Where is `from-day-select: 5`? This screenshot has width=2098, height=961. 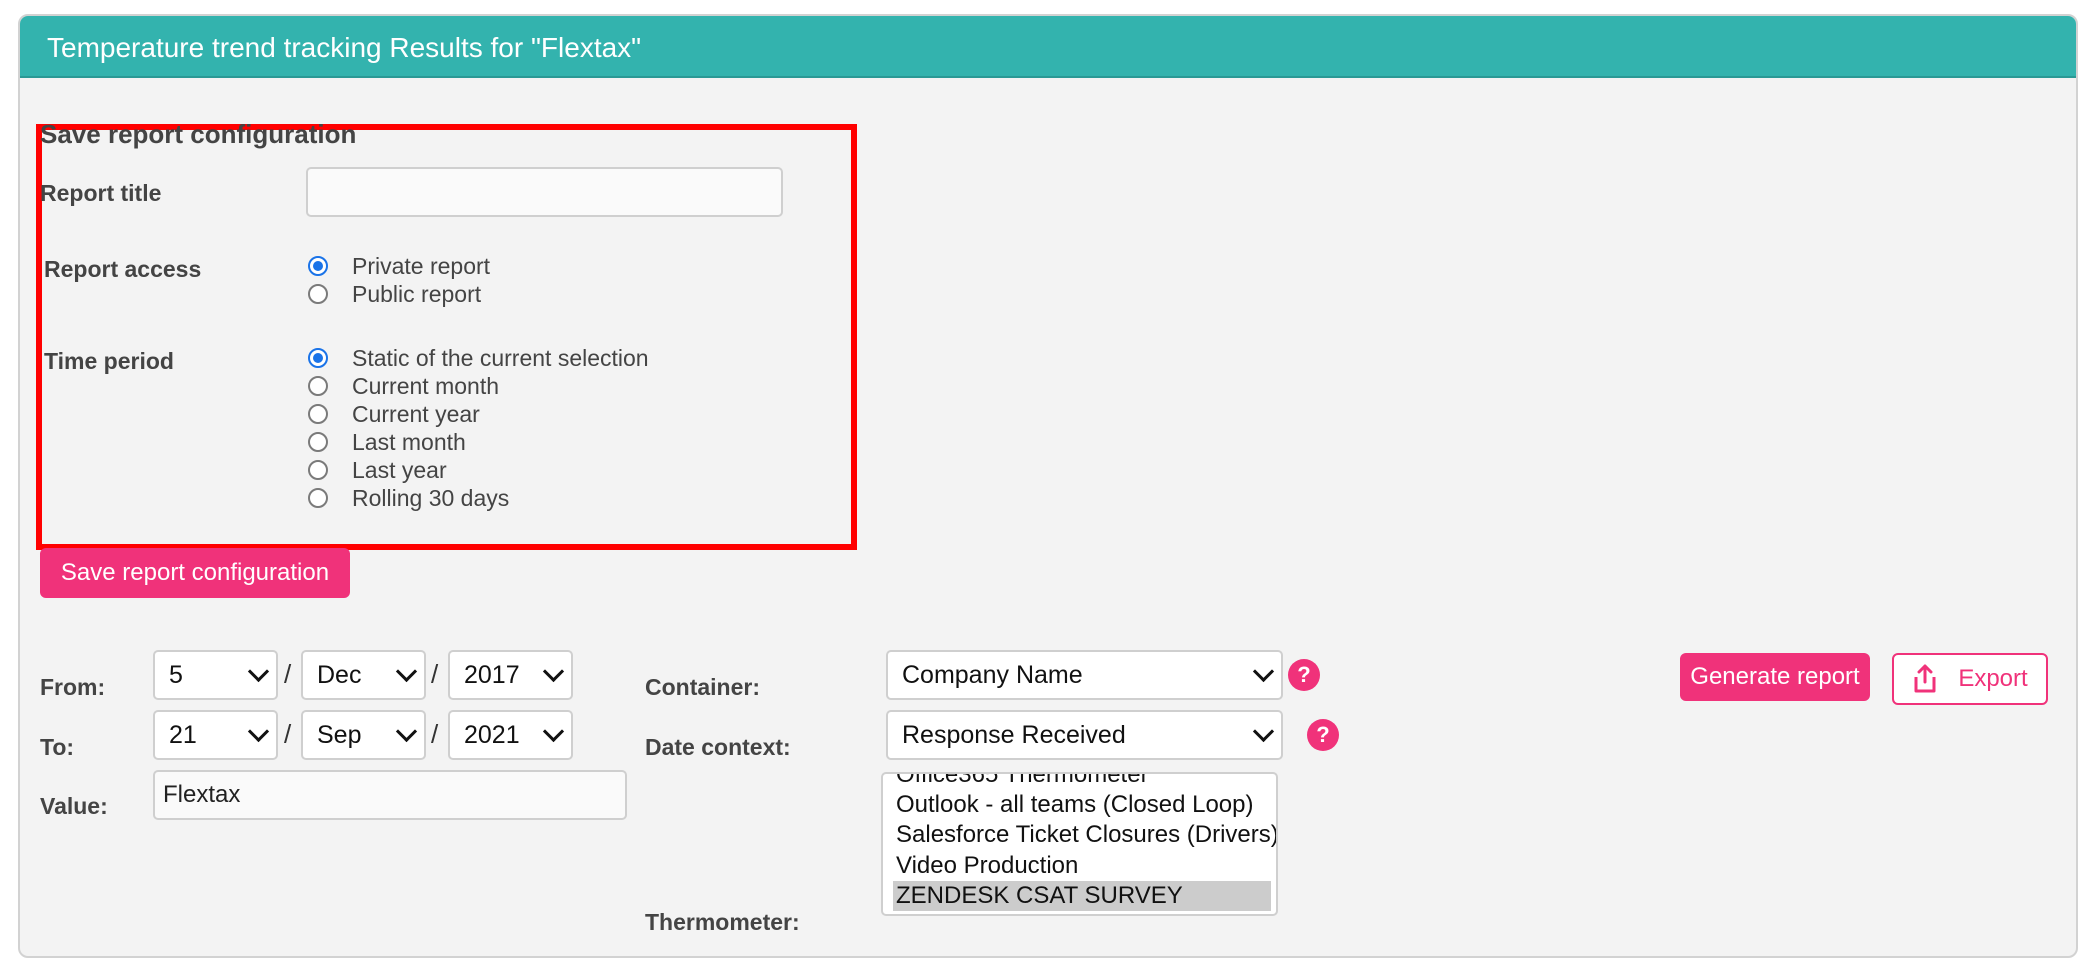
from-day-select: 5 is located at coordinates (215, 675).